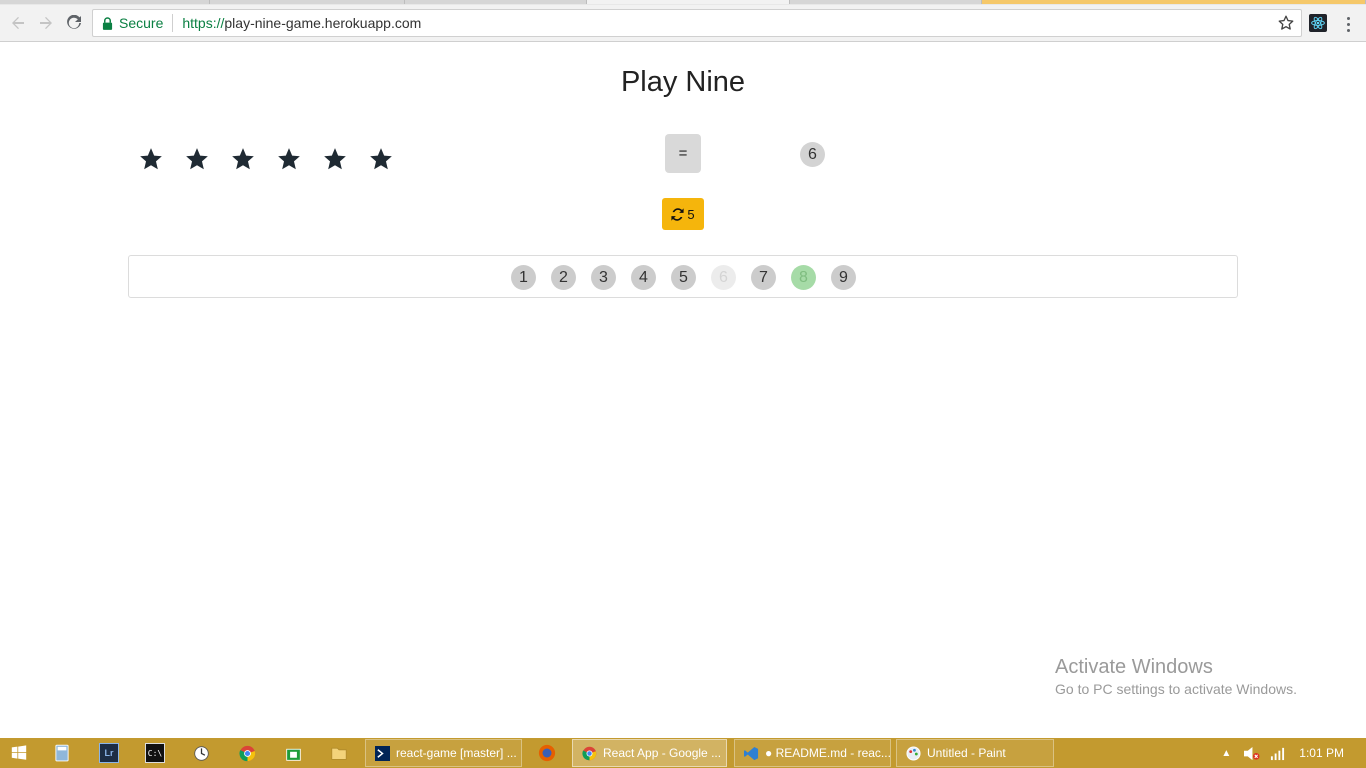 This screenshot has width=1366, height=768. I want to click on arrow-right-icon, so click(46, 23).